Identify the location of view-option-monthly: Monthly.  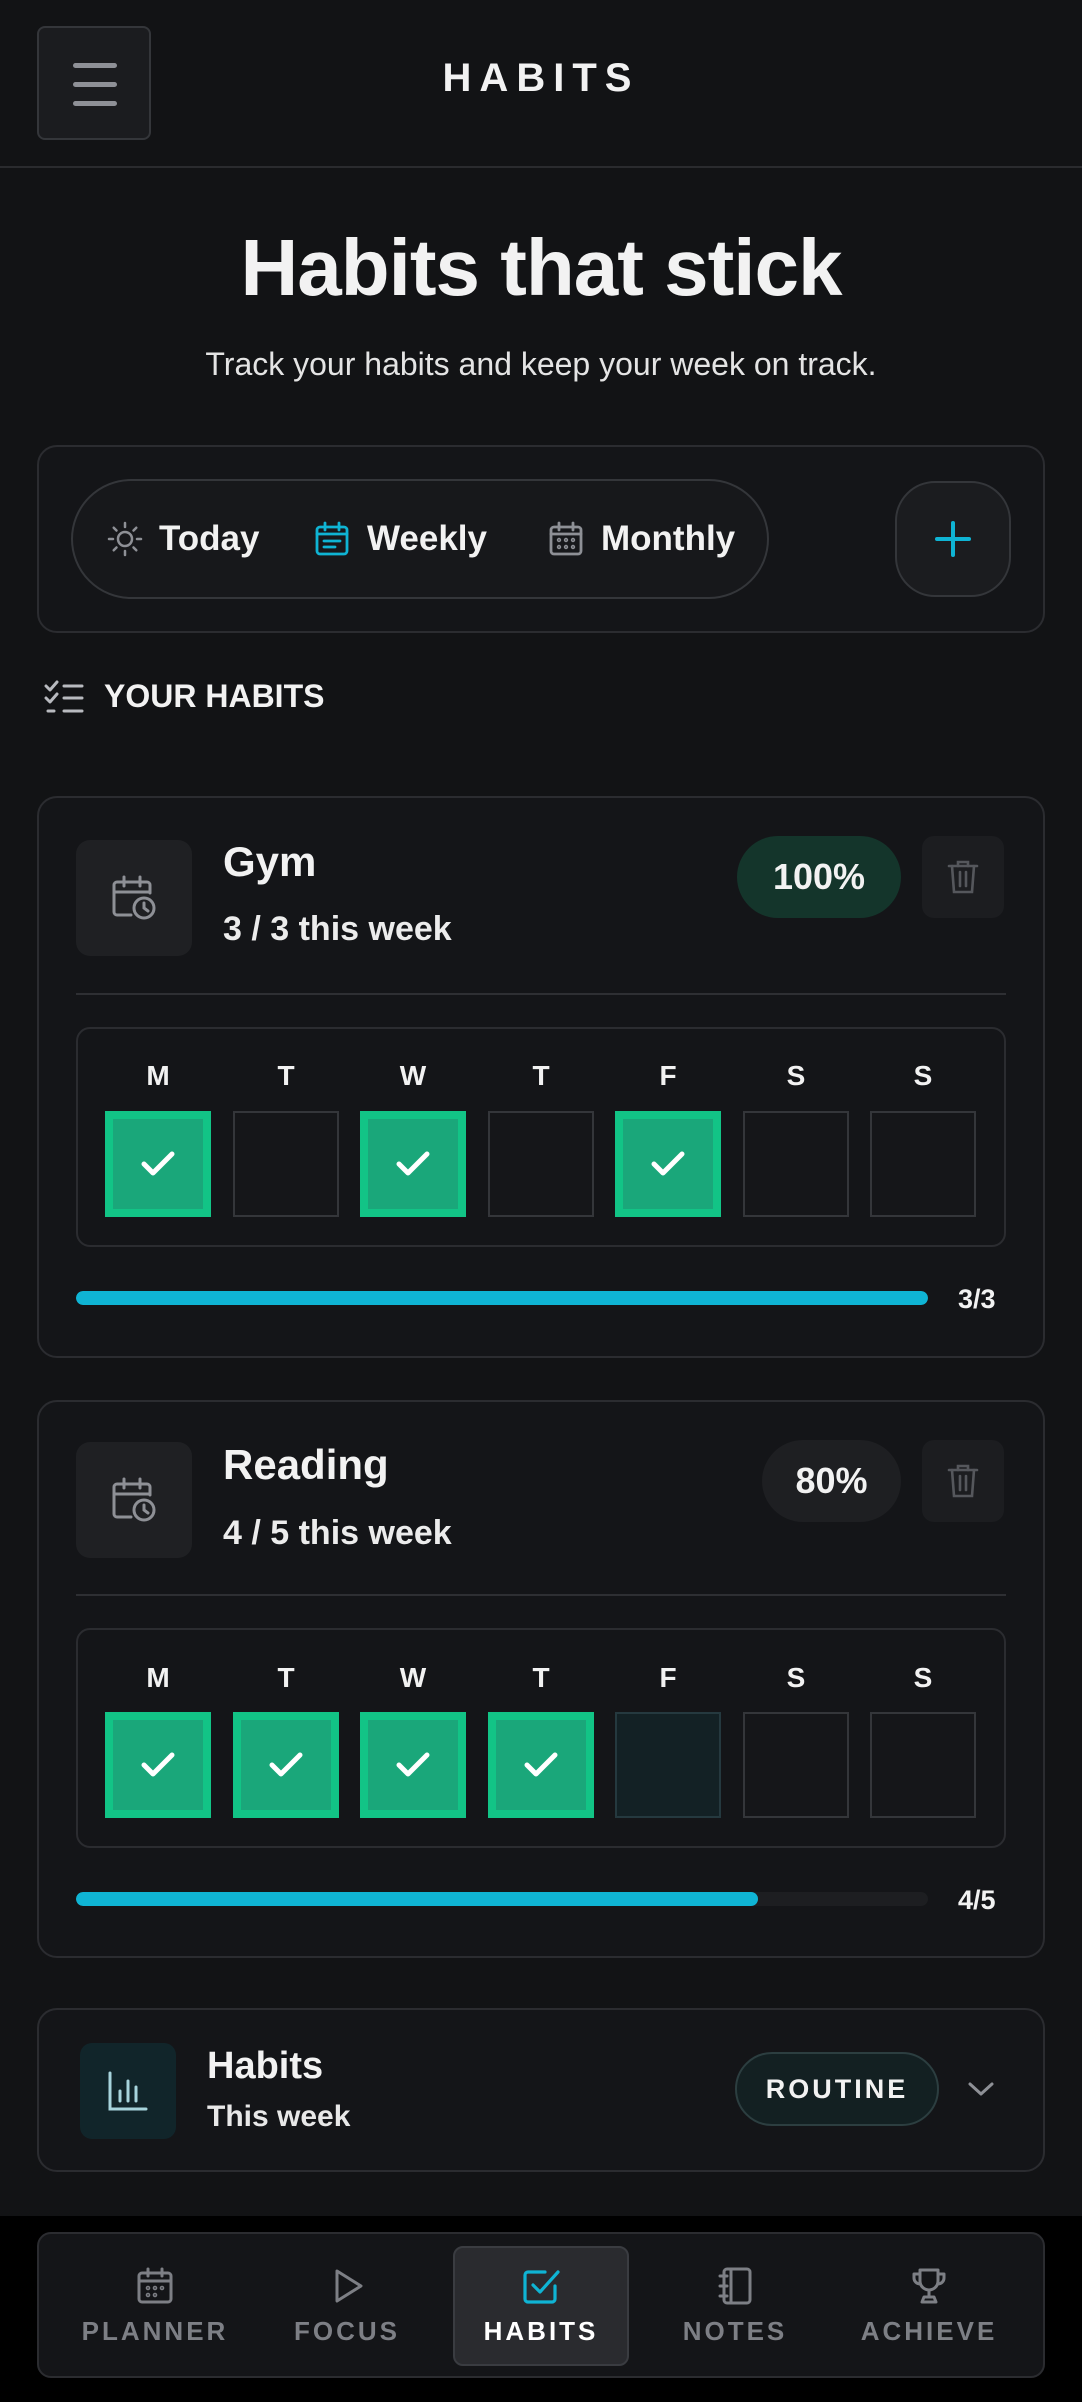
(641, 539).